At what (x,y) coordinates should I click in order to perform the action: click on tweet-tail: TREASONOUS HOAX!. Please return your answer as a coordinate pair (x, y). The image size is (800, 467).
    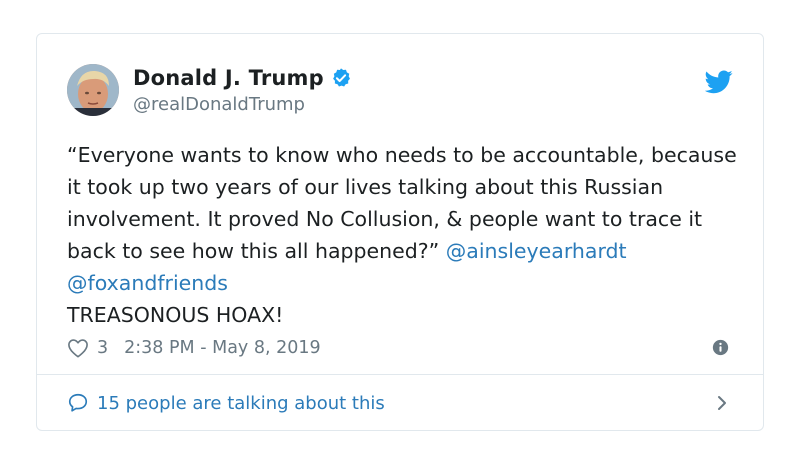
    Looking at the image, I should click on (175, 315).